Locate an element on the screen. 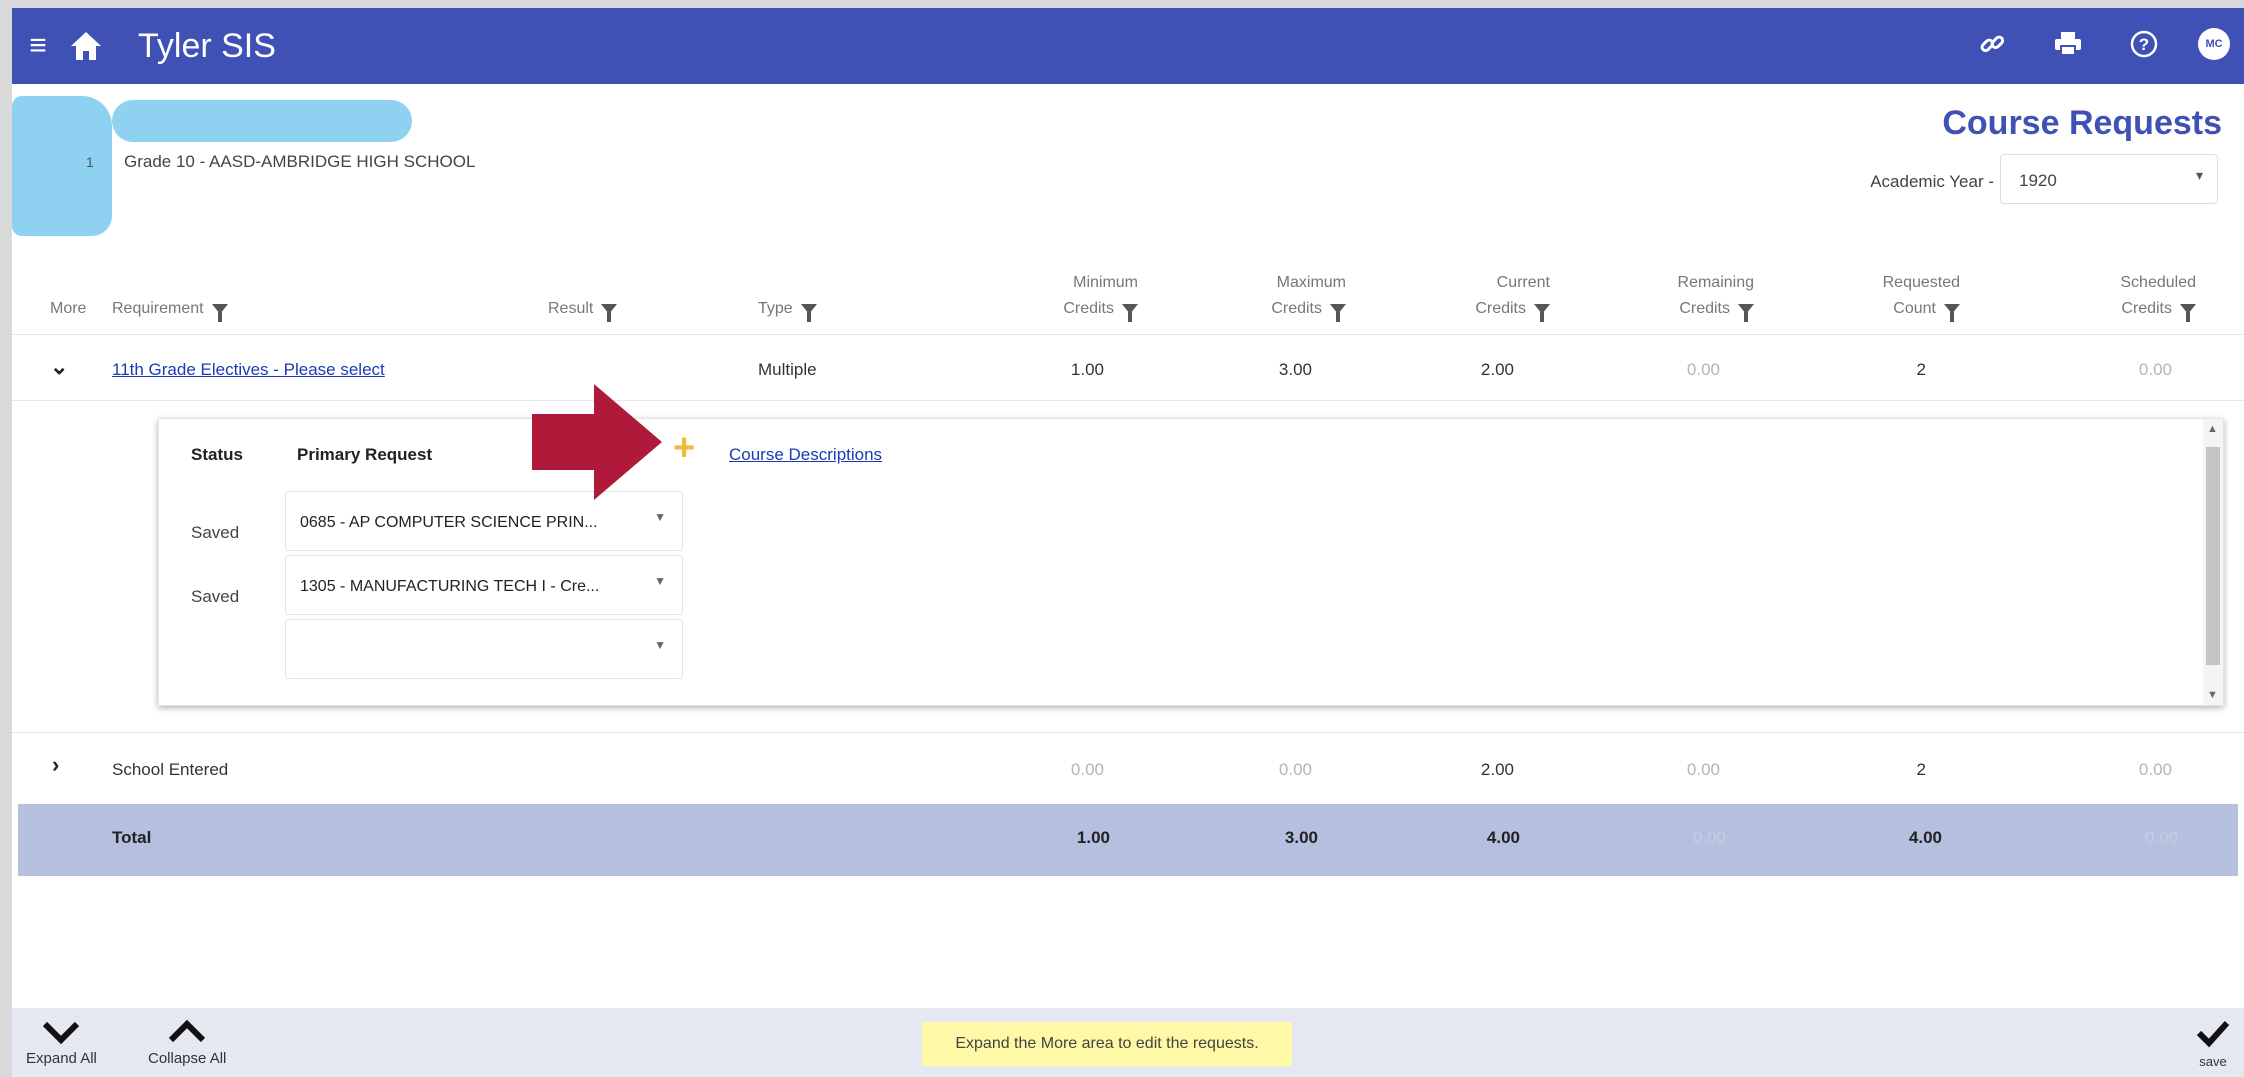 This screenshot has width=2244, height=1077. print-icon is located at coordinates (2068, 44).